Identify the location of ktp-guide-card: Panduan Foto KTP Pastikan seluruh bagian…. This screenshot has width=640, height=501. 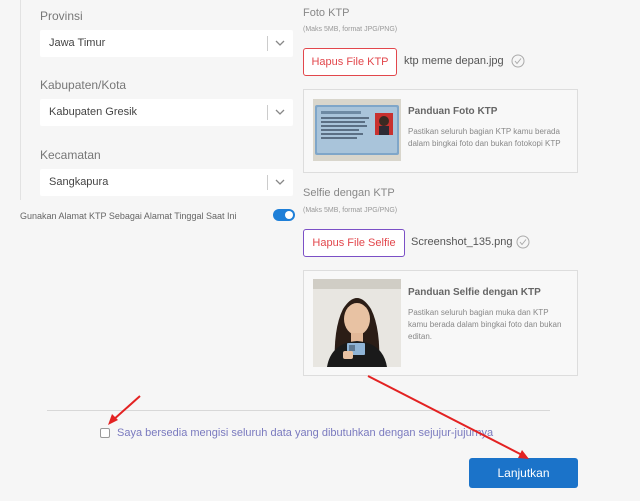
(440, 131).